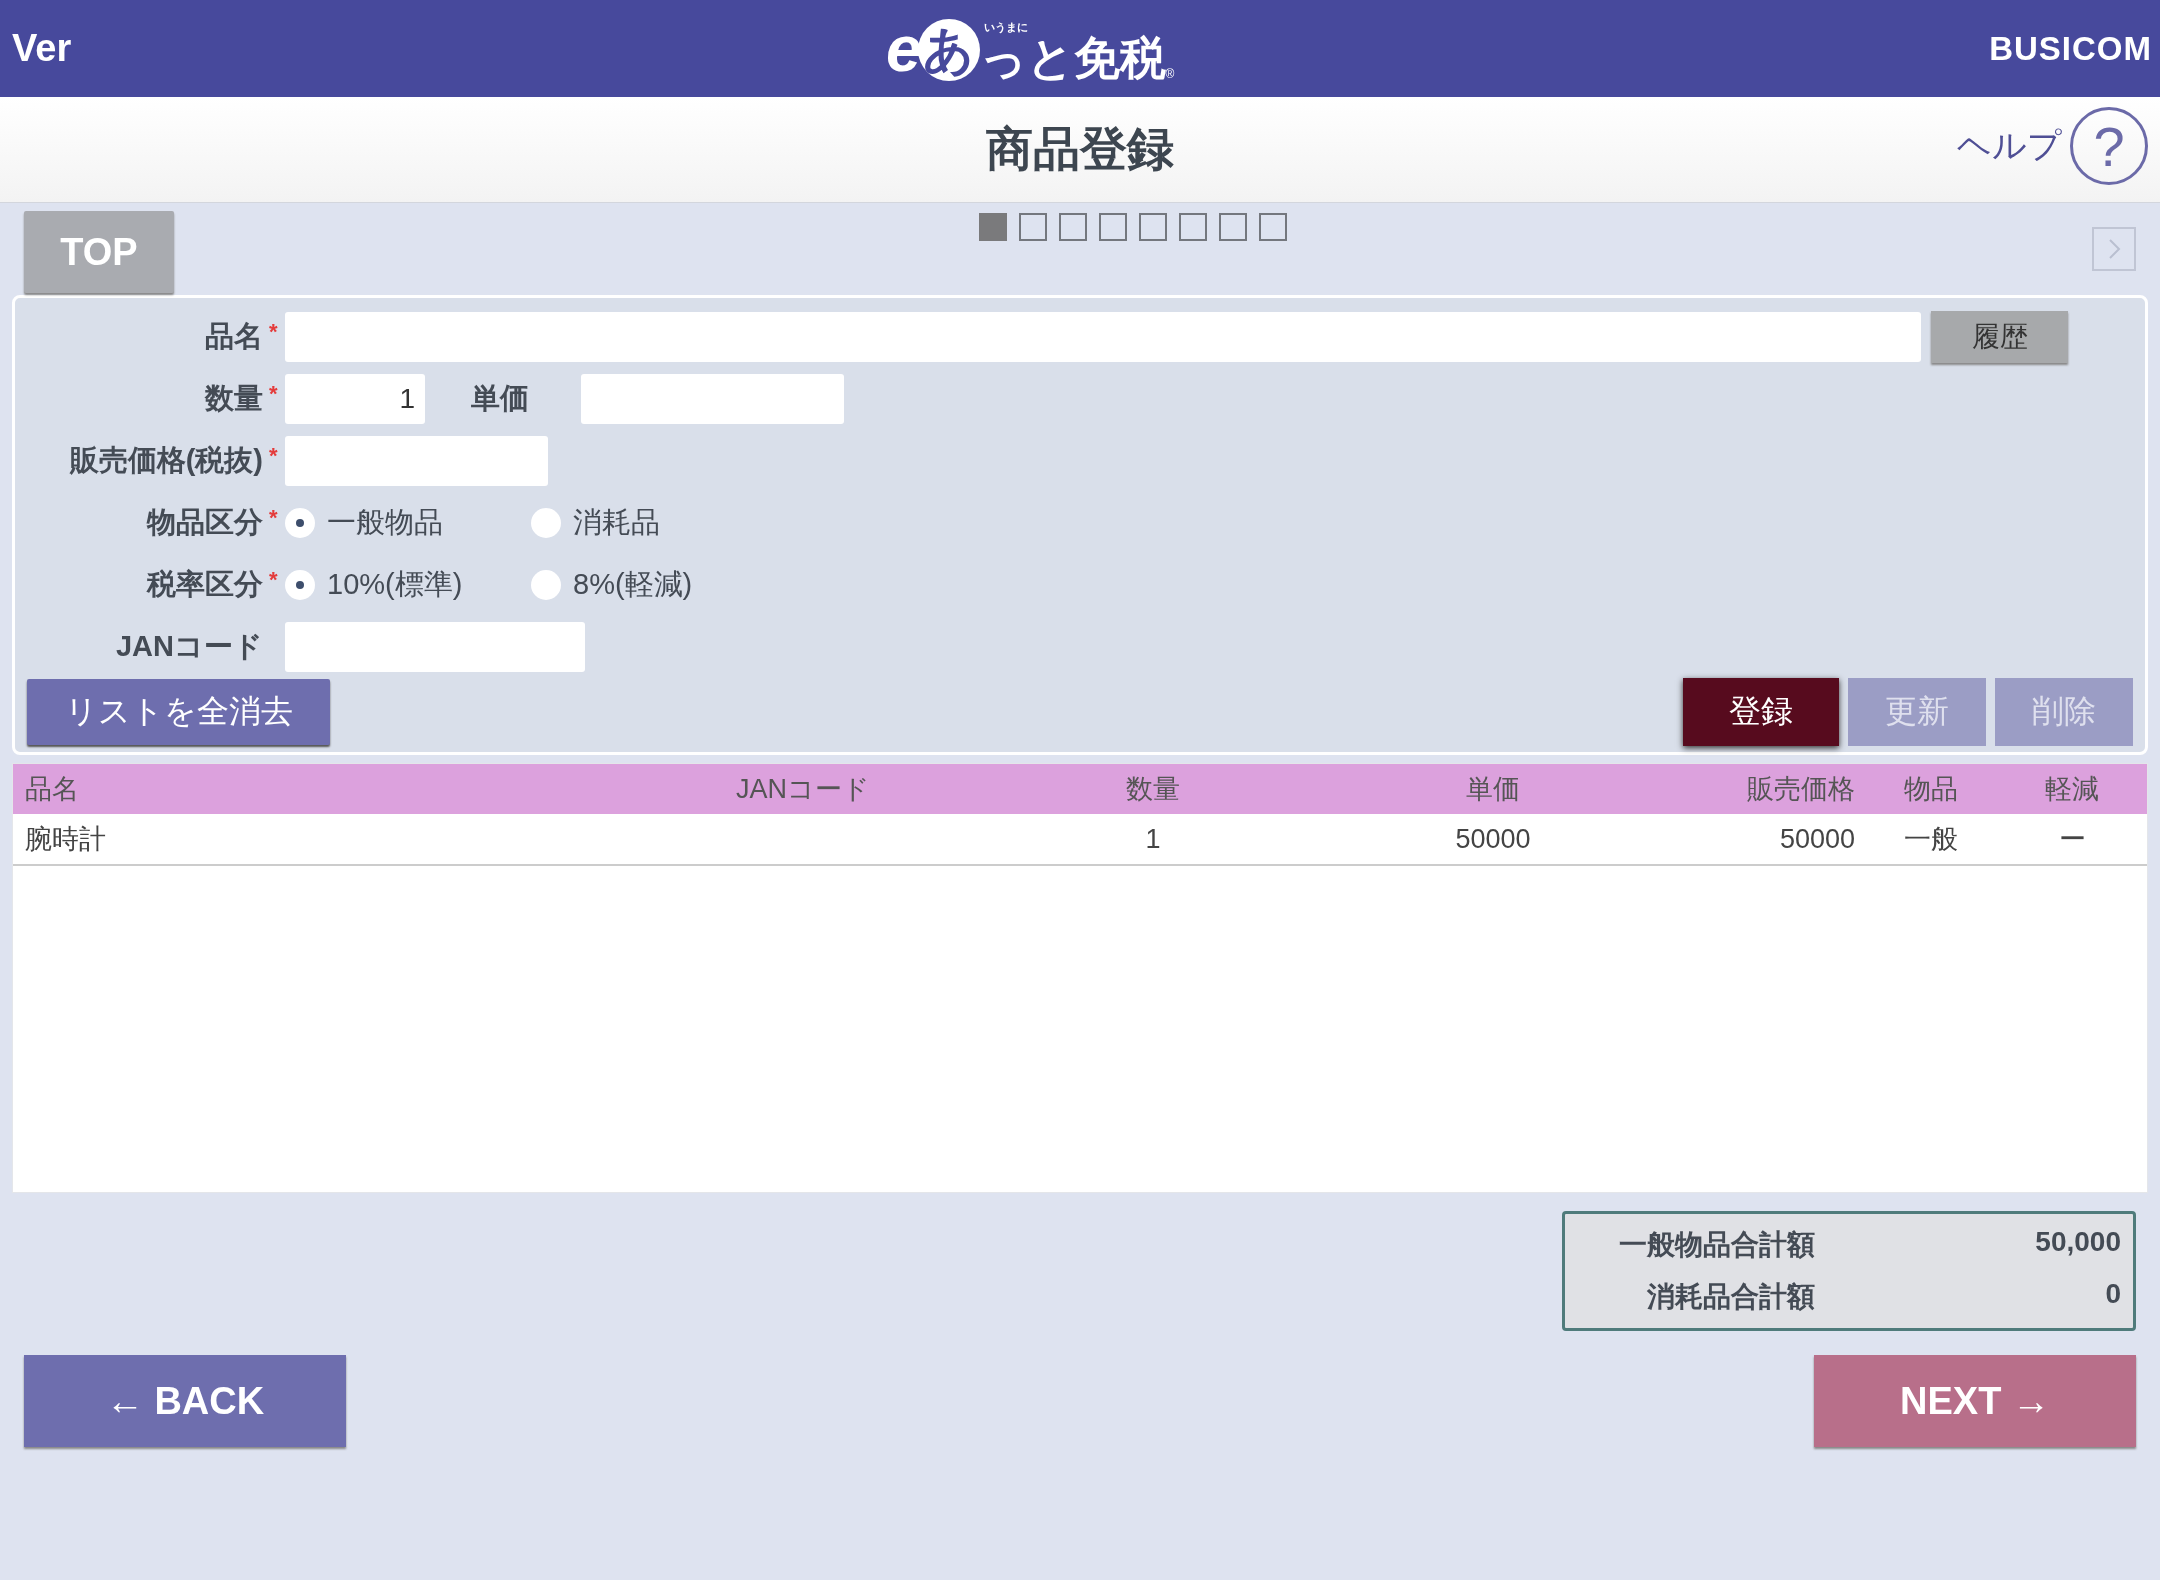  I want to click on column-header: 単価, so click(1493, 789).